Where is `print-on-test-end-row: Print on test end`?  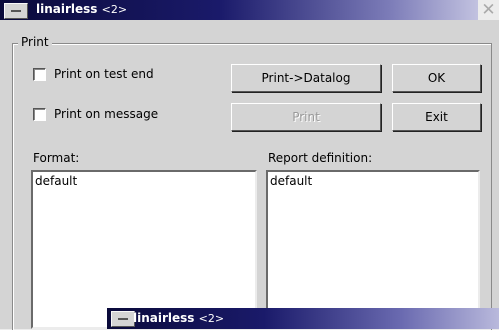 print-on-test-end-row: Print on test end is located at coordinates (93, 74).